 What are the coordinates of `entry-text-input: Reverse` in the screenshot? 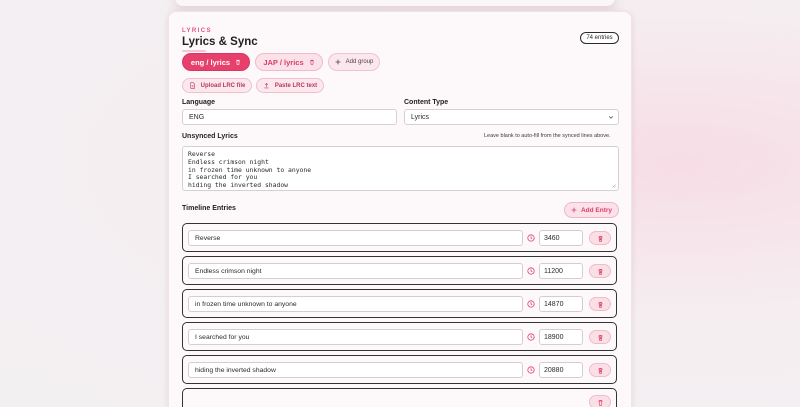 It's located at (355, 238).